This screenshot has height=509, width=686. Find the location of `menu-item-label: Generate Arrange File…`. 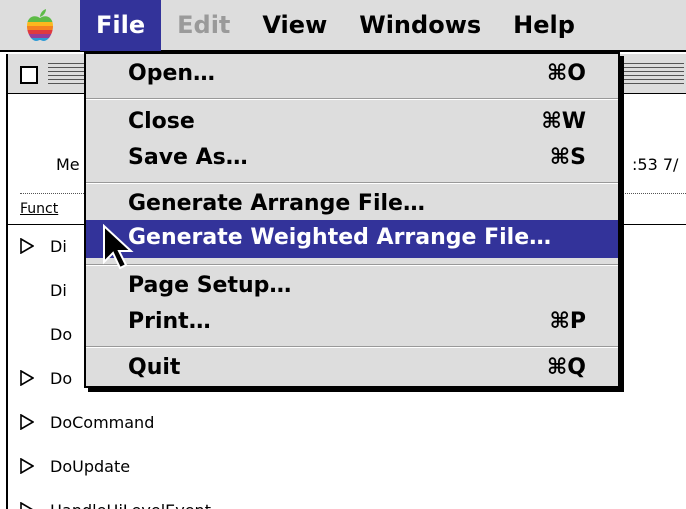

menu-item-label: Generate Arrange File… is located at coordinates (276, 203).